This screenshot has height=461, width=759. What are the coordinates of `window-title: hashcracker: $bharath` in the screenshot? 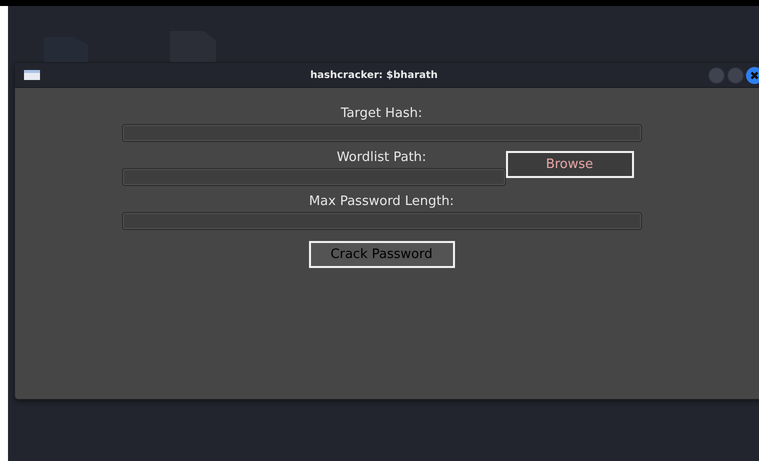 It's located at (374, 75).